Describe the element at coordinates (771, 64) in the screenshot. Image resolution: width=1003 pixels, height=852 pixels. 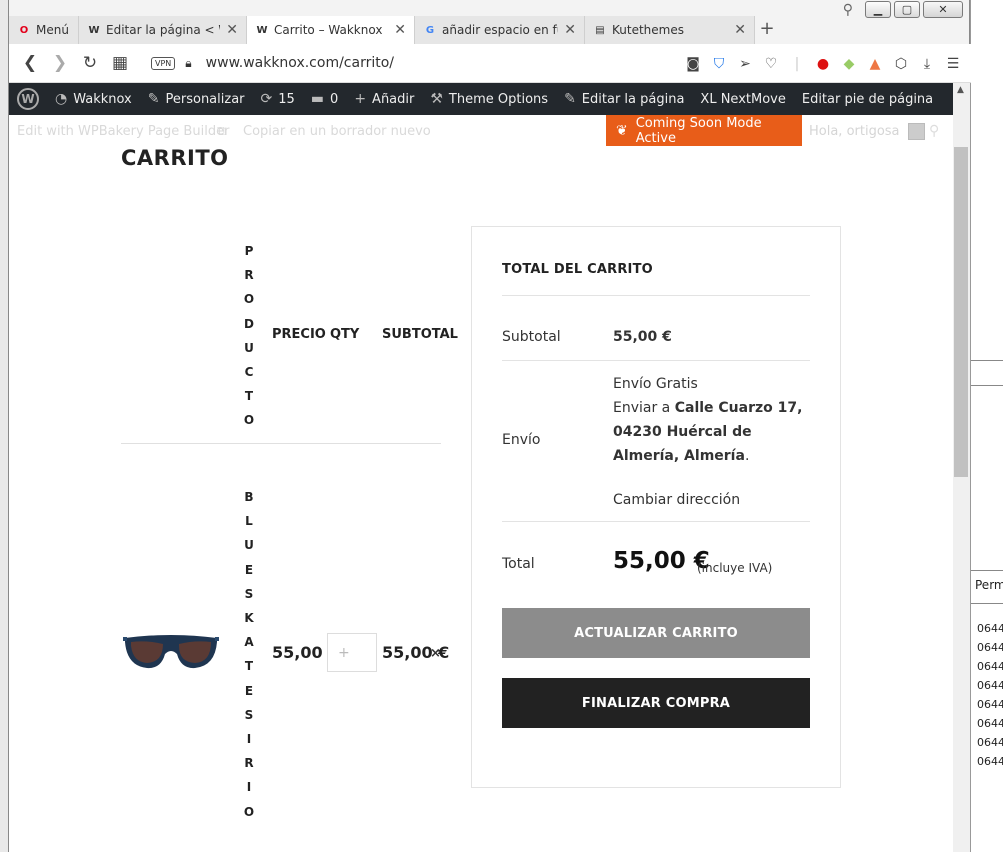
I see `heart-icon: ♡` at that location.